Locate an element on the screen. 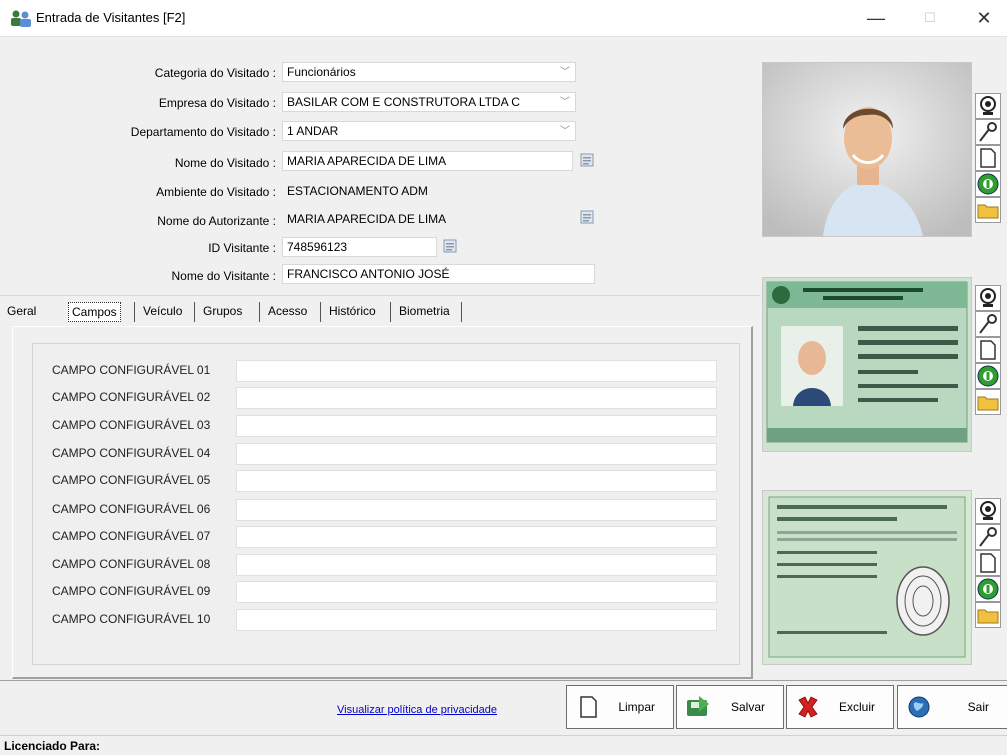  tab-geral: Geral is located at coordinates (21, 311).